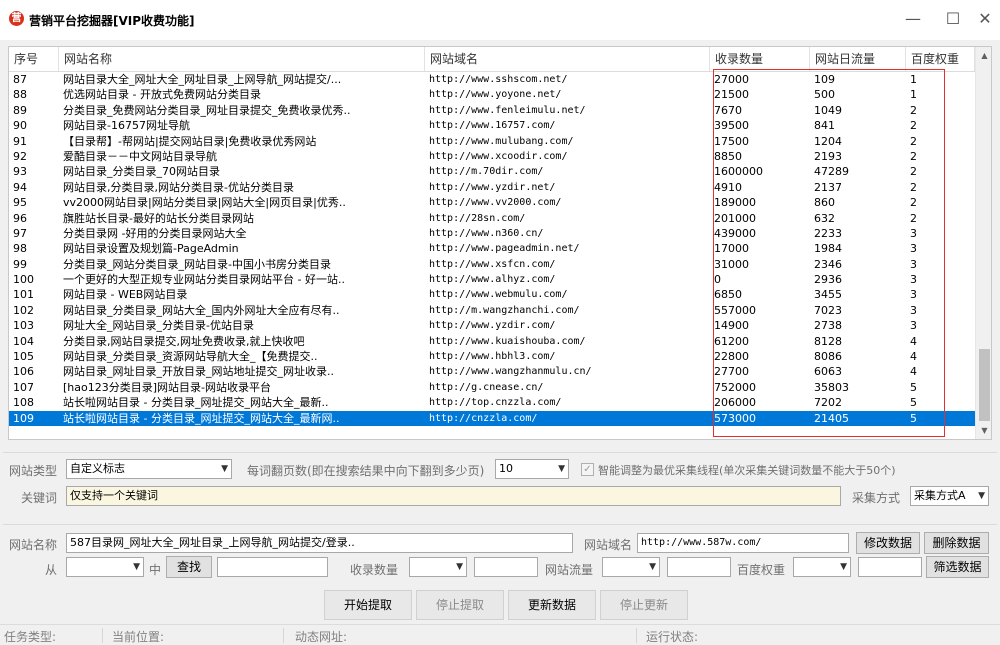 This screenshot has height=645, width=1000. Describe the element at coordinates (23, 372) in the screenshot. I see `row-index: 106` at that location.